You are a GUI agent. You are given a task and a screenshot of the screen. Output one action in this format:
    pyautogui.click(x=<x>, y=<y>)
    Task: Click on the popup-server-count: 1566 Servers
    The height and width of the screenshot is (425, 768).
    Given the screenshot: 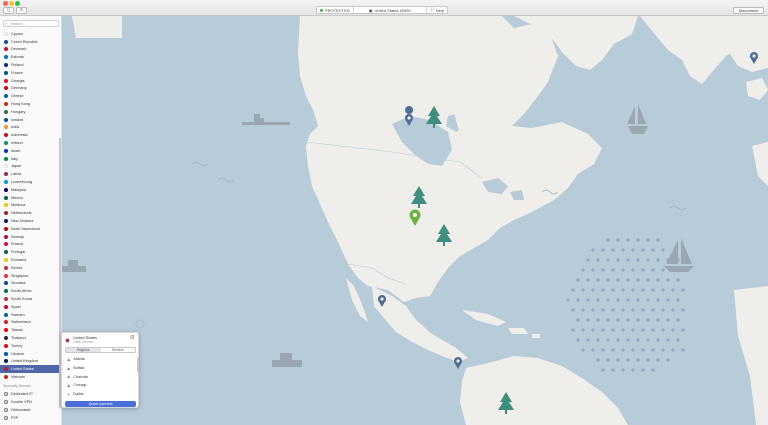 What is the action you would take?
    pyautogui.click(x=83, y=342)
    